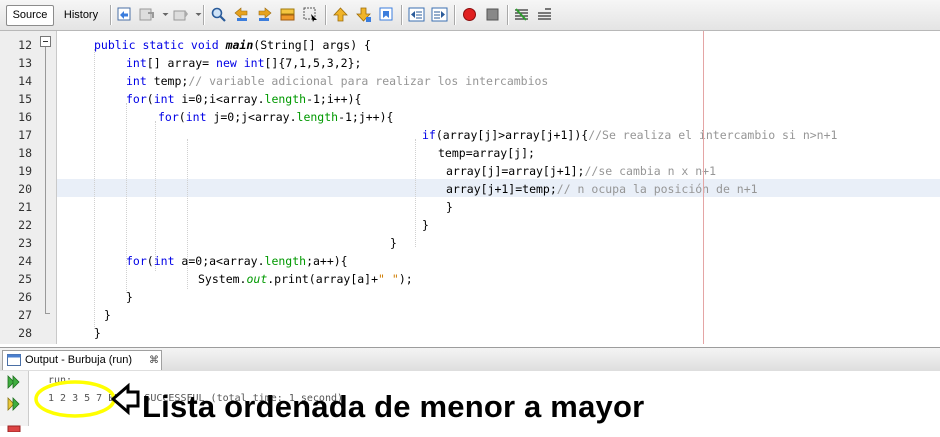  Describe the element at coordinates (14, 426) in the screenshot. I see `stop-icon` at that location.